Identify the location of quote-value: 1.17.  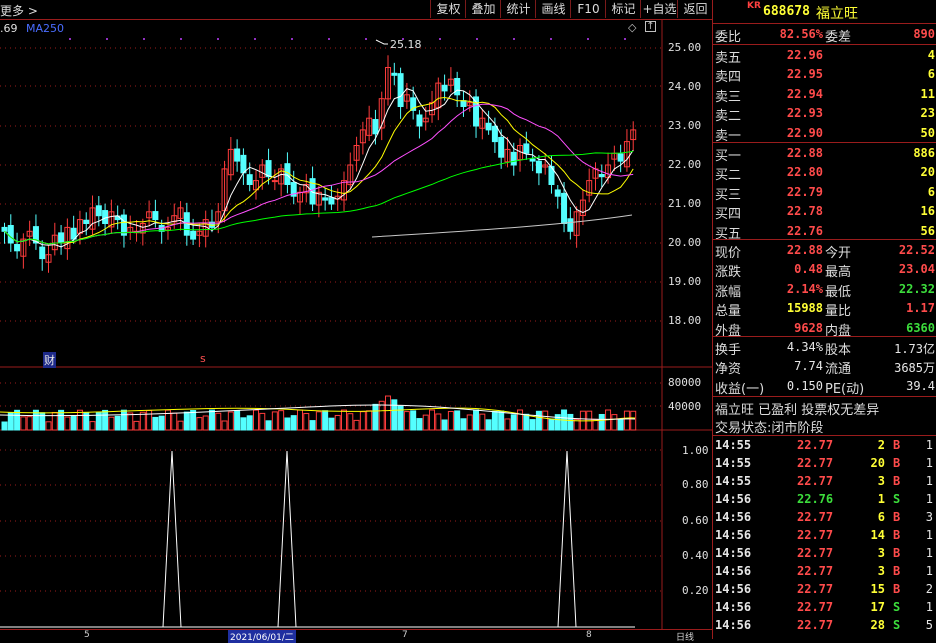
(920, 308).